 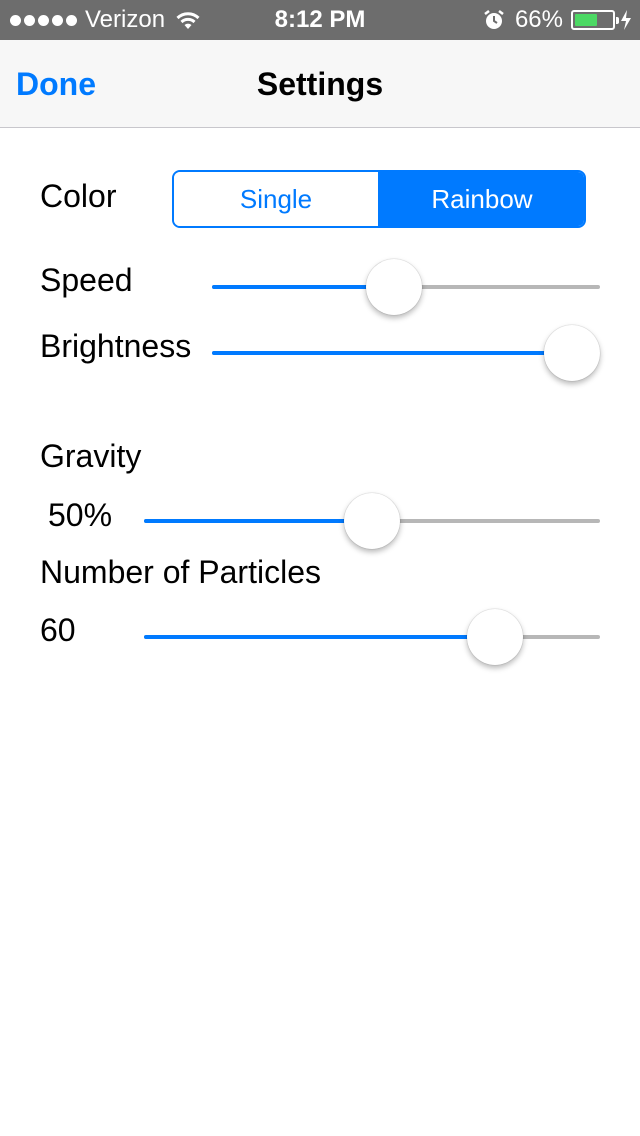 I want to click on battery-icon, so click(x=595, y=20).